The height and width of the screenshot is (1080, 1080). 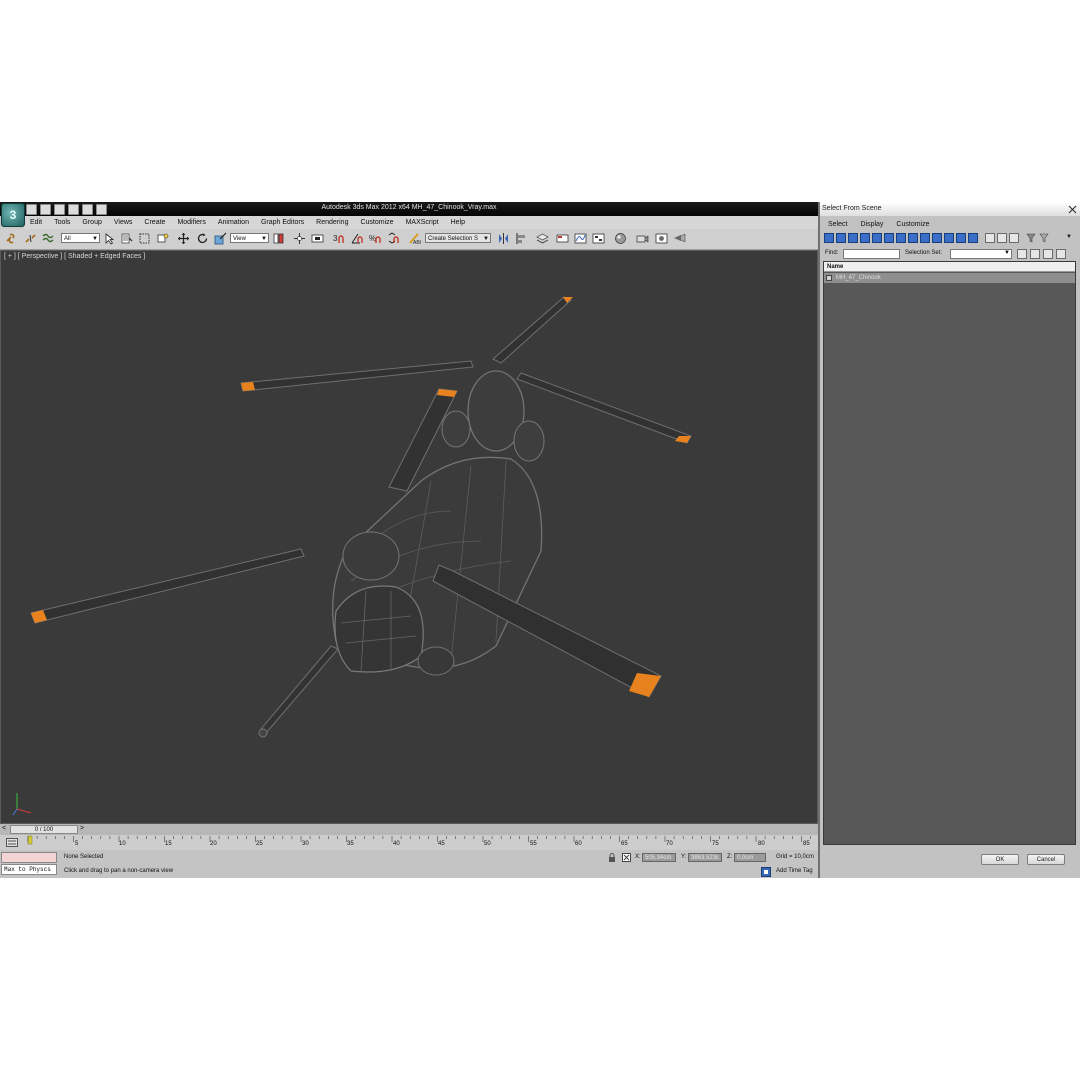 I want to click on select-and-manipulate-icon, so click(x=299, y=238).